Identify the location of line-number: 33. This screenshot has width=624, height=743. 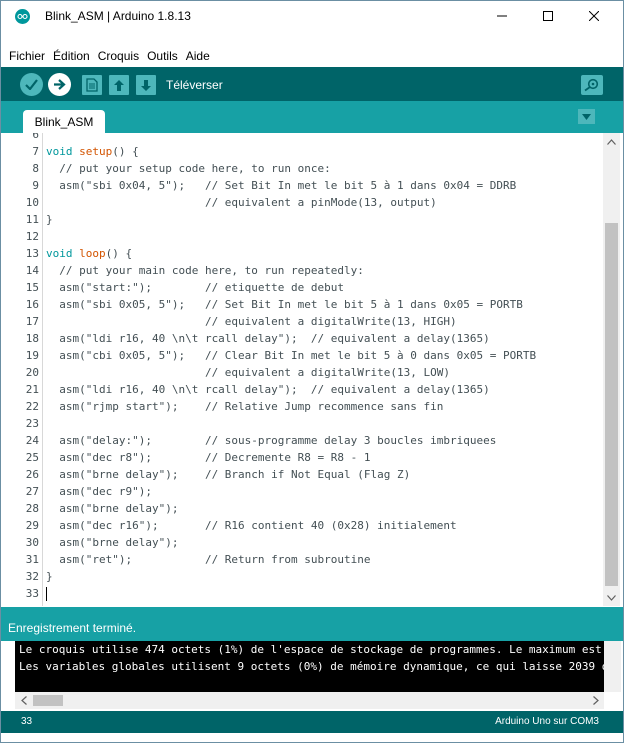
(32, 593).